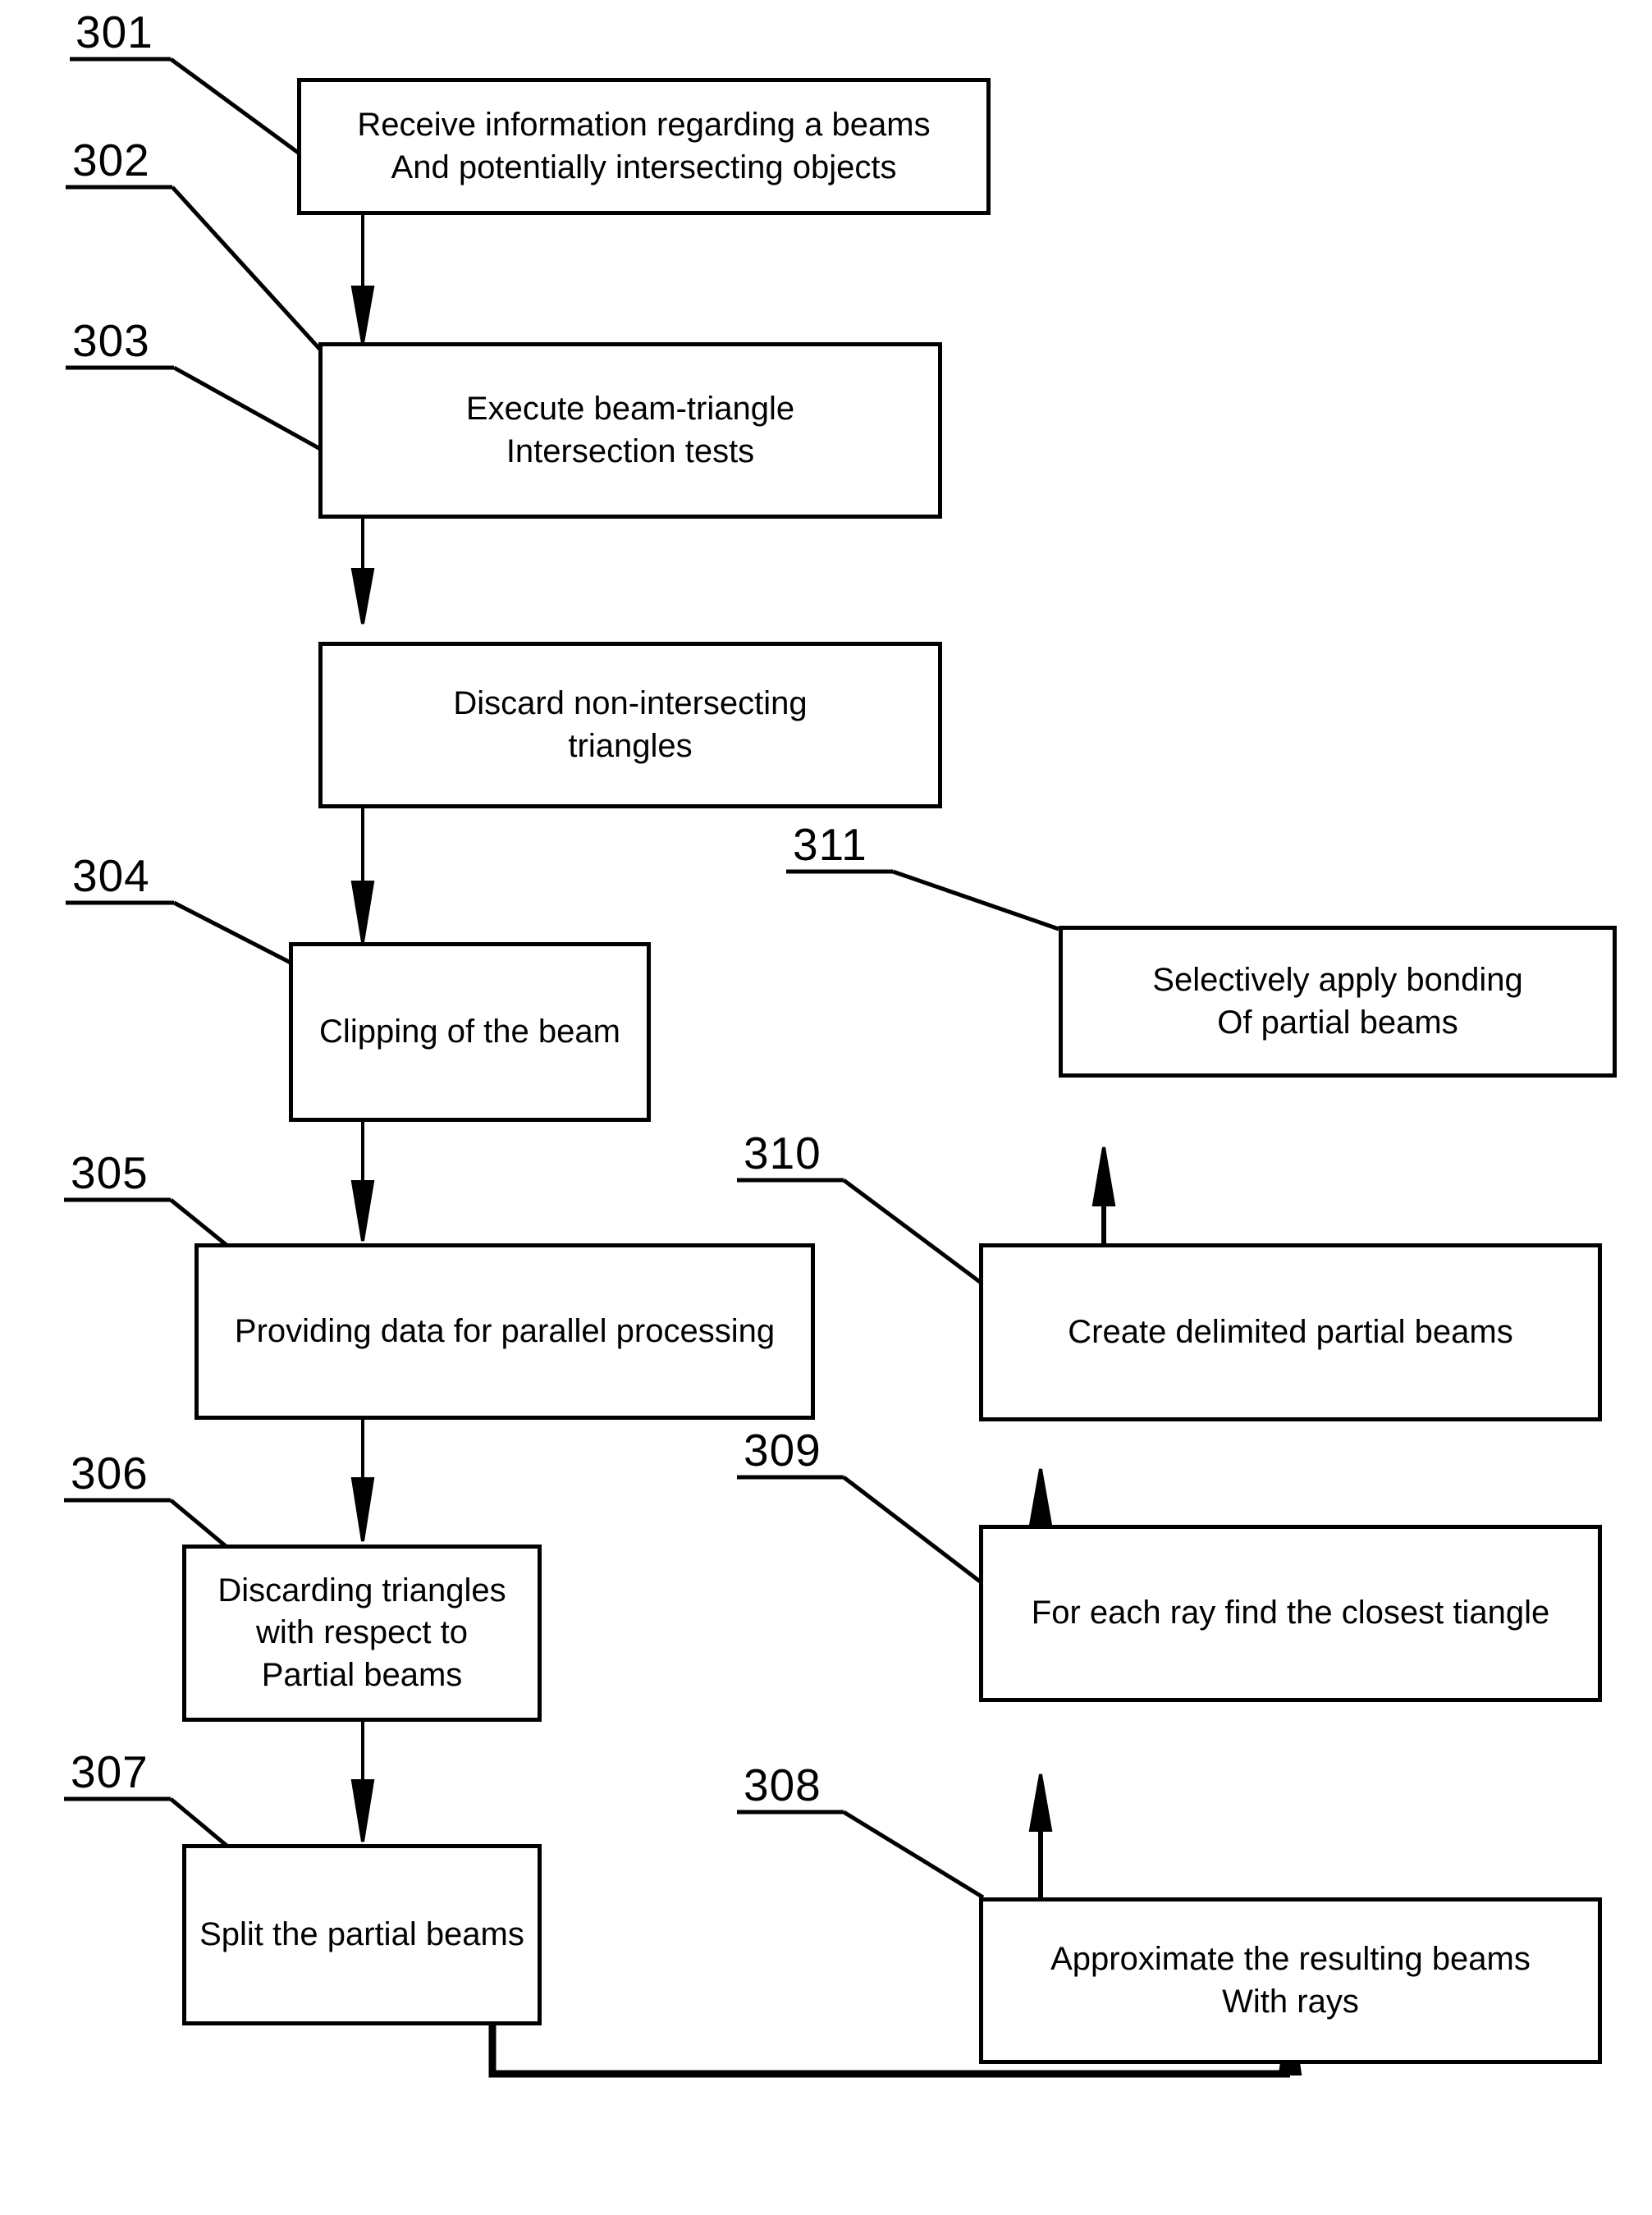 The width and height of the screenshot is (1652, 2215). I want to click on process-box-304: Clipping of the beam, so click(470, 1032).